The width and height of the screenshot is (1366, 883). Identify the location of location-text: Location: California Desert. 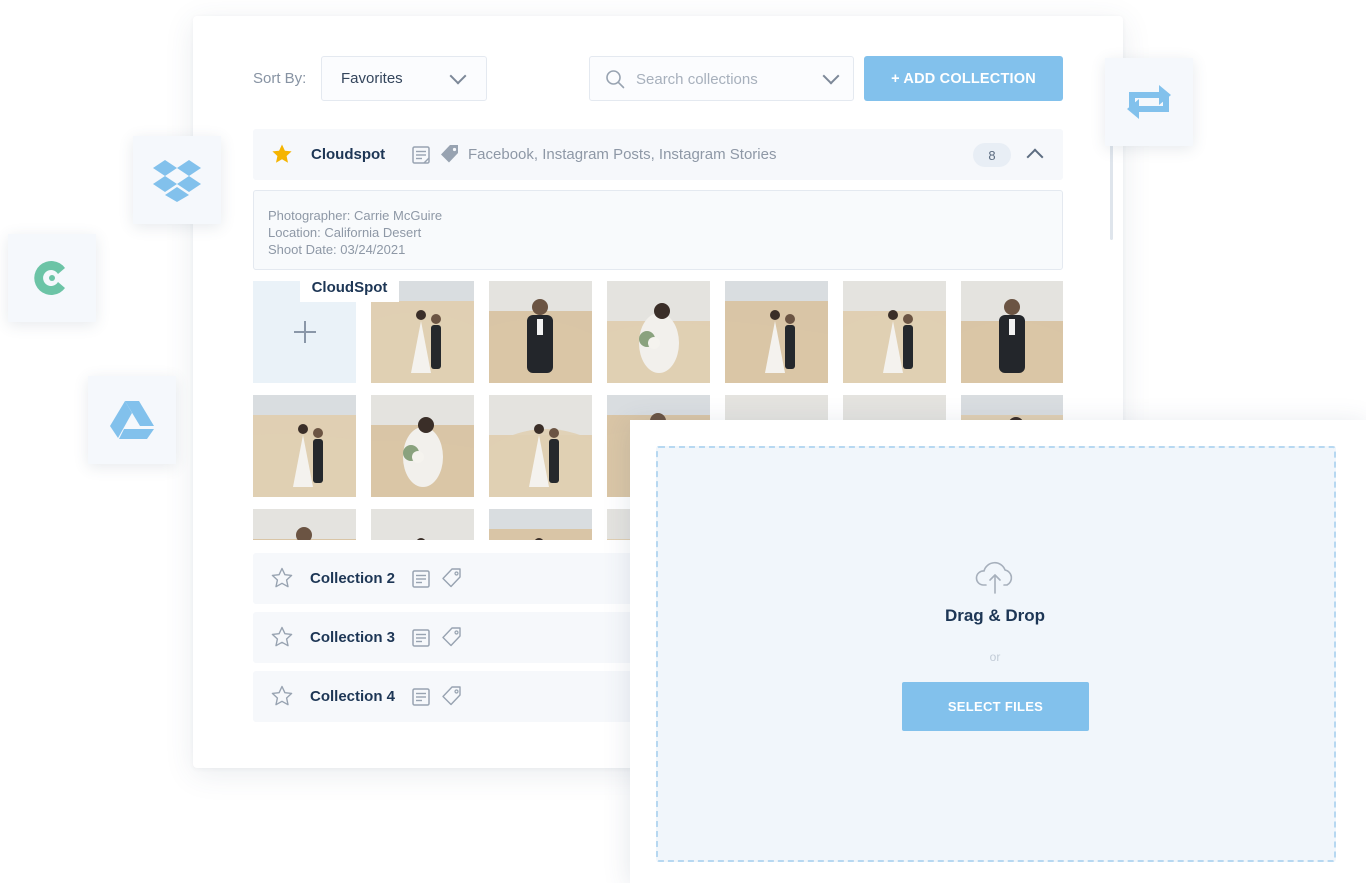
(345, 232).